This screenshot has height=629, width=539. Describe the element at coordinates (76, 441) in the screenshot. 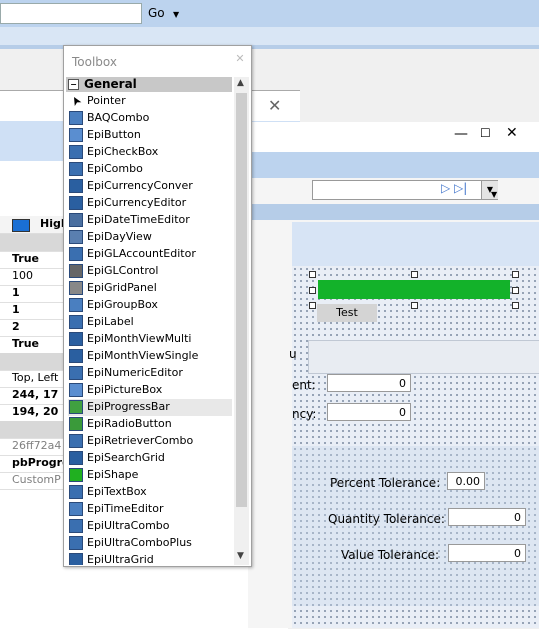

I see `retriever-icon` at that location.